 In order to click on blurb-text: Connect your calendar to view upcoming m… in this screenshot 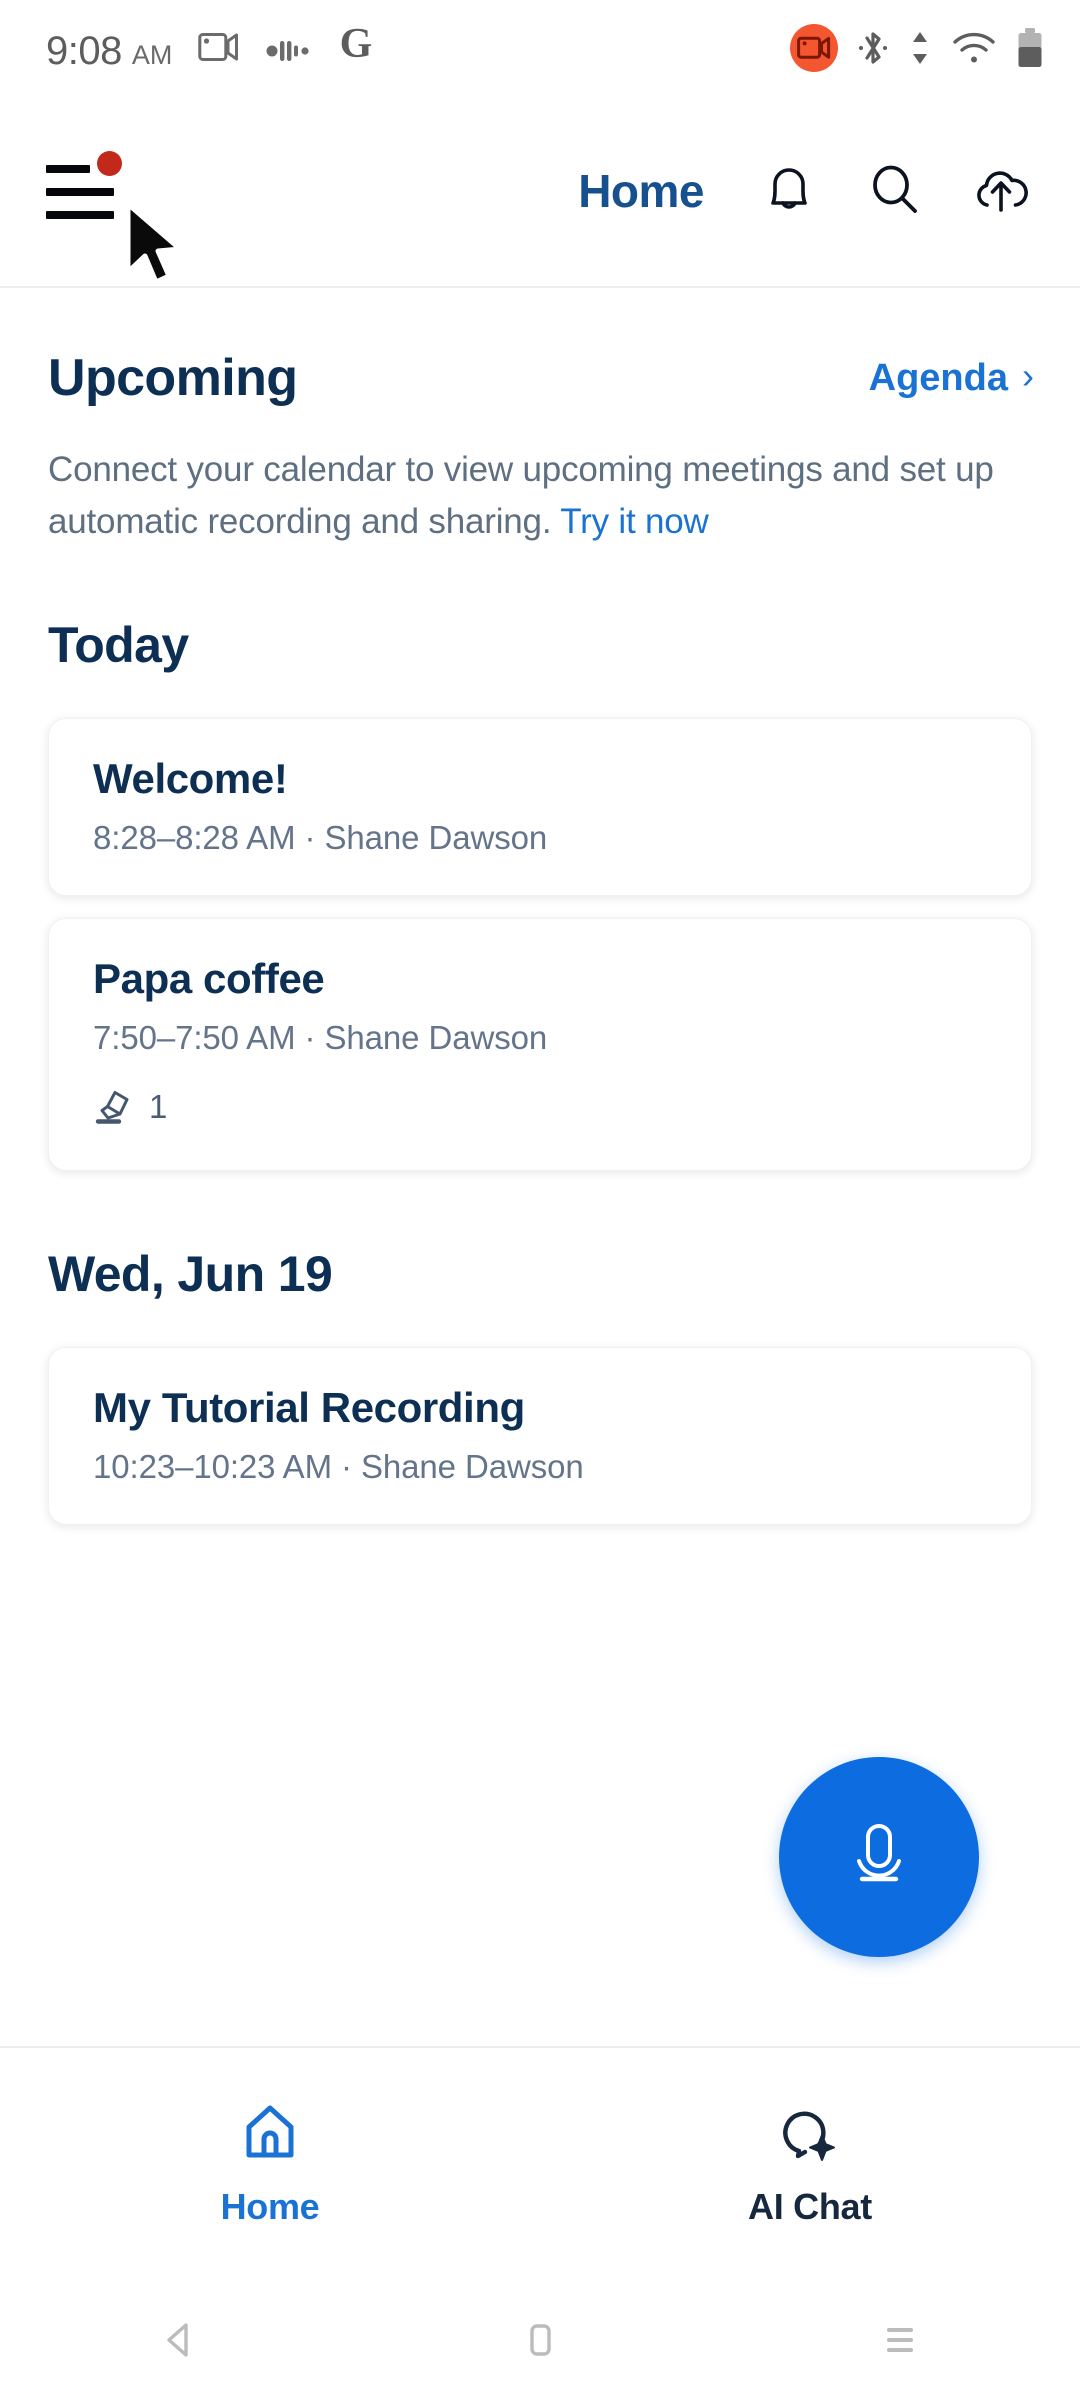, I will do `click(521, 495)`.